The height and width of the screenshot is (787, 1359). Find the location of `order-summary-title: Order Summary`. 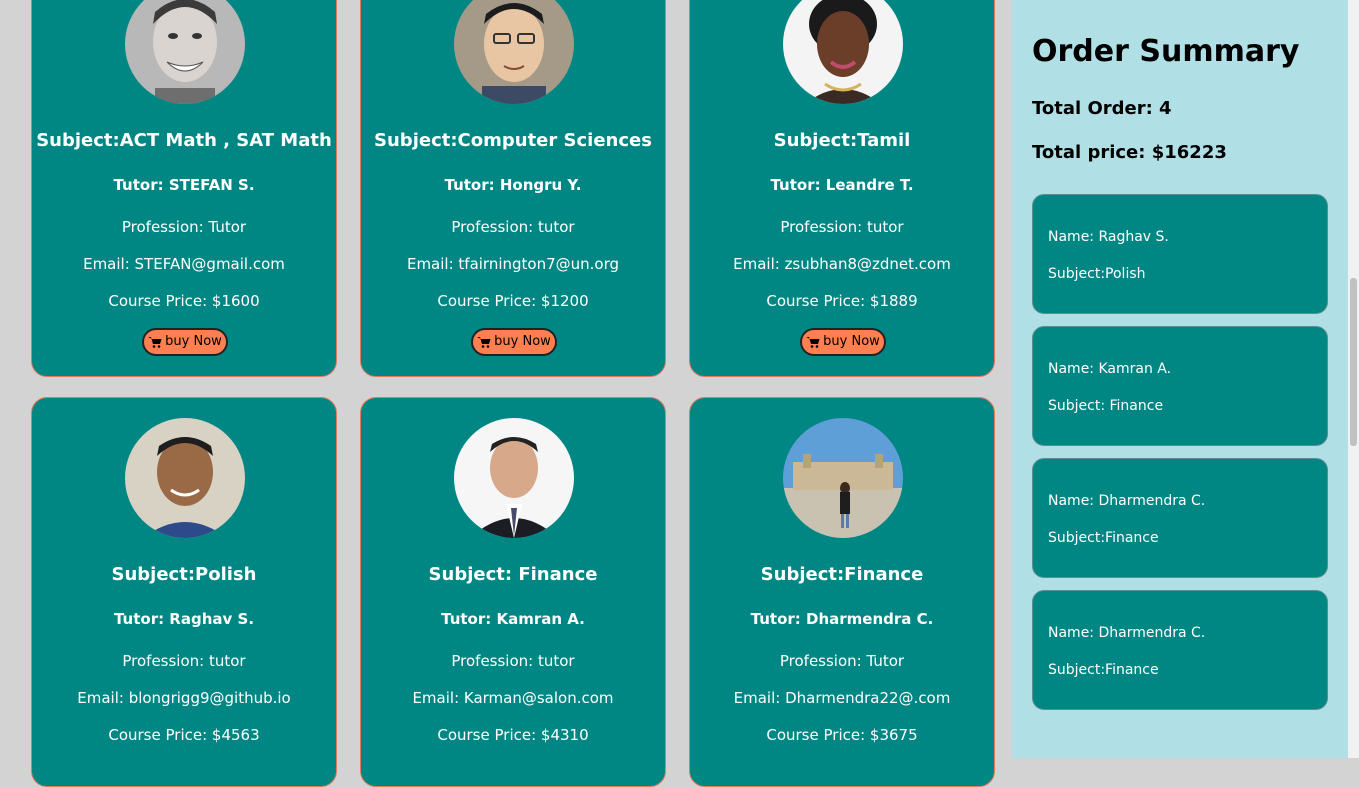

order-summary-title: Order Summary is located at coordinates (1166, 51).